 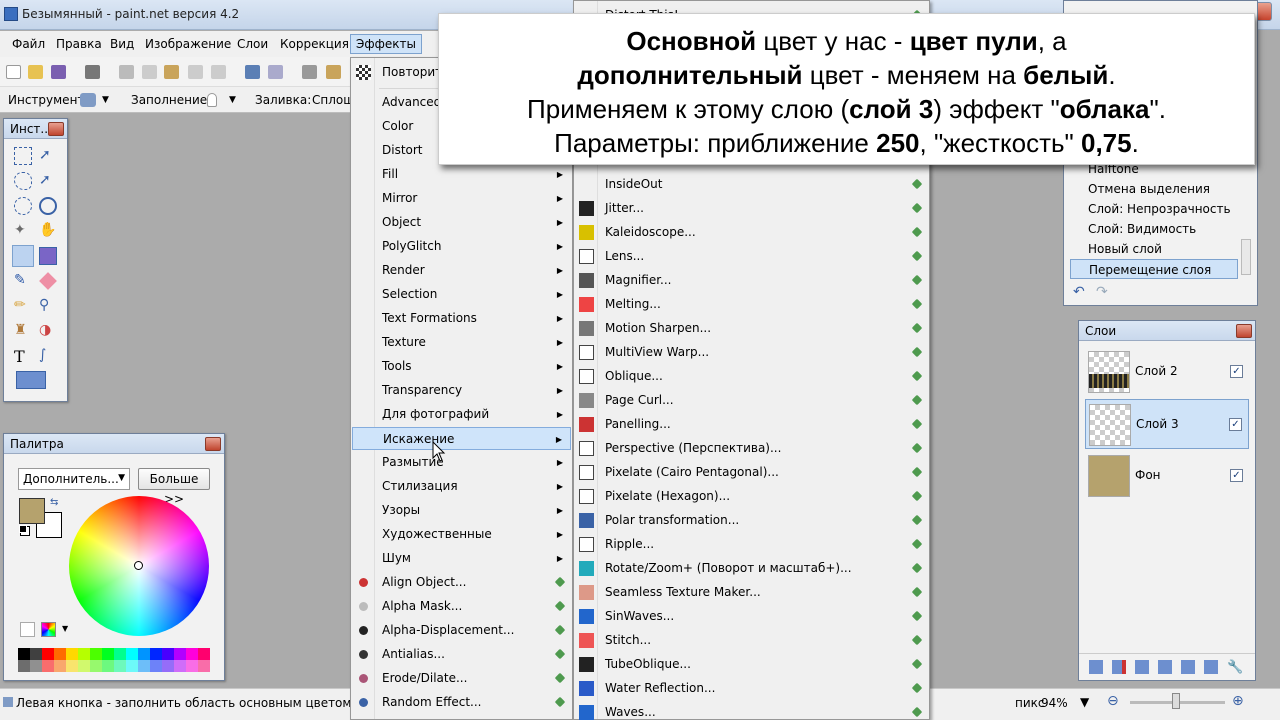 What do you see at coordinates (1167, 372) in the screenshot?
I see `layer-item: Слой 2 ✓` at bounding box center [1167, 372].